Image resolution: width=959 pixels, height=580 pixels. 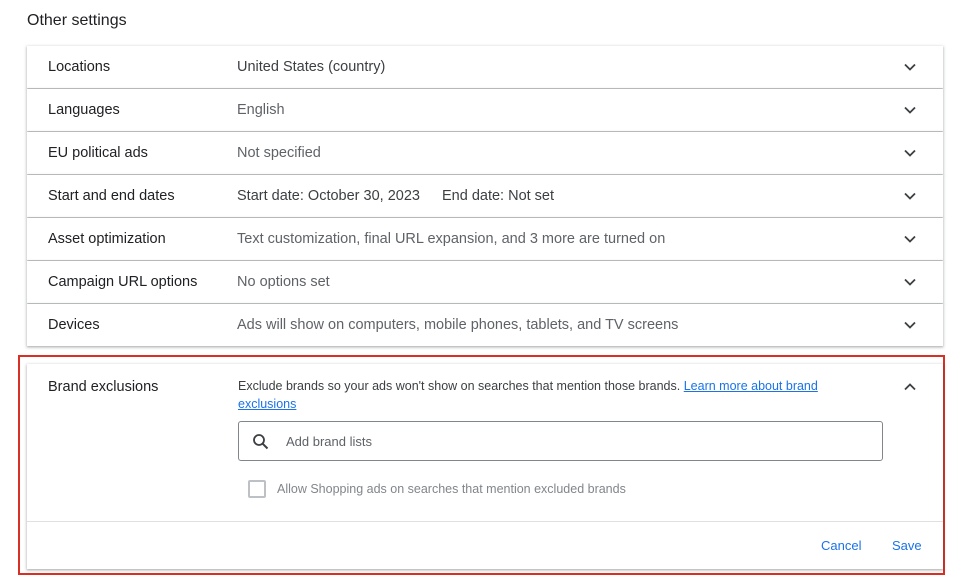 What do you see at coordinates (279, 153) in the screenshot?
I see `row-value: Not specified` at bounding box center [279, 153].